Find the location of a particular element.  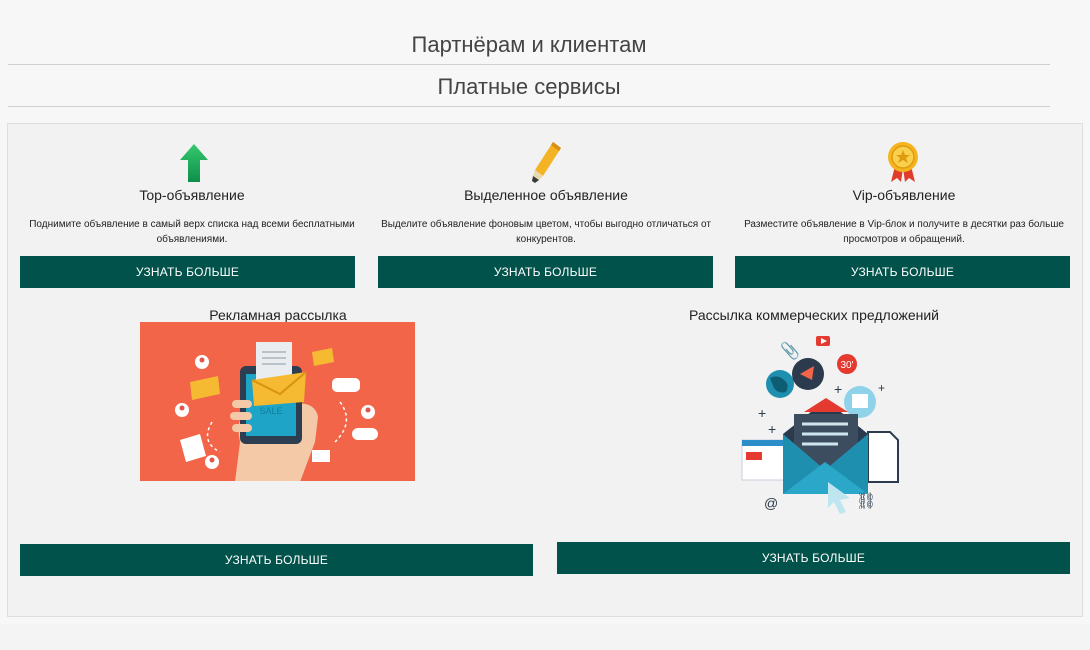

highlighter-pen-icon is located at coordinates (546, 164).